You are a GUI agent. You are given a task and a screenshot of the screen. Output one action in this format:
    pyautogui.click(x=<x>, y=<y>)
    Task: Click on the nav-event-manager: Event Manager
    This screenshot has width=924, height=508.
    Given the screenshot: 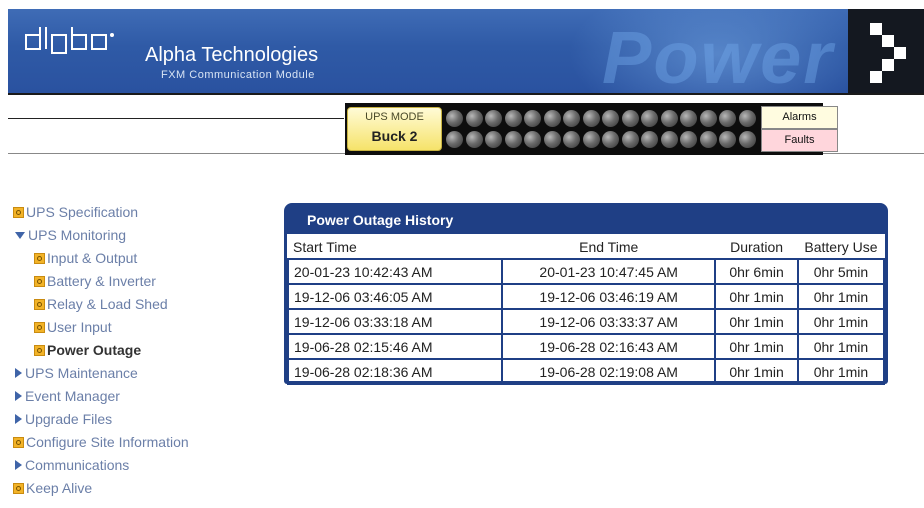 What is the action you would take?
    pyautogui.click(x=67, y=396)
    